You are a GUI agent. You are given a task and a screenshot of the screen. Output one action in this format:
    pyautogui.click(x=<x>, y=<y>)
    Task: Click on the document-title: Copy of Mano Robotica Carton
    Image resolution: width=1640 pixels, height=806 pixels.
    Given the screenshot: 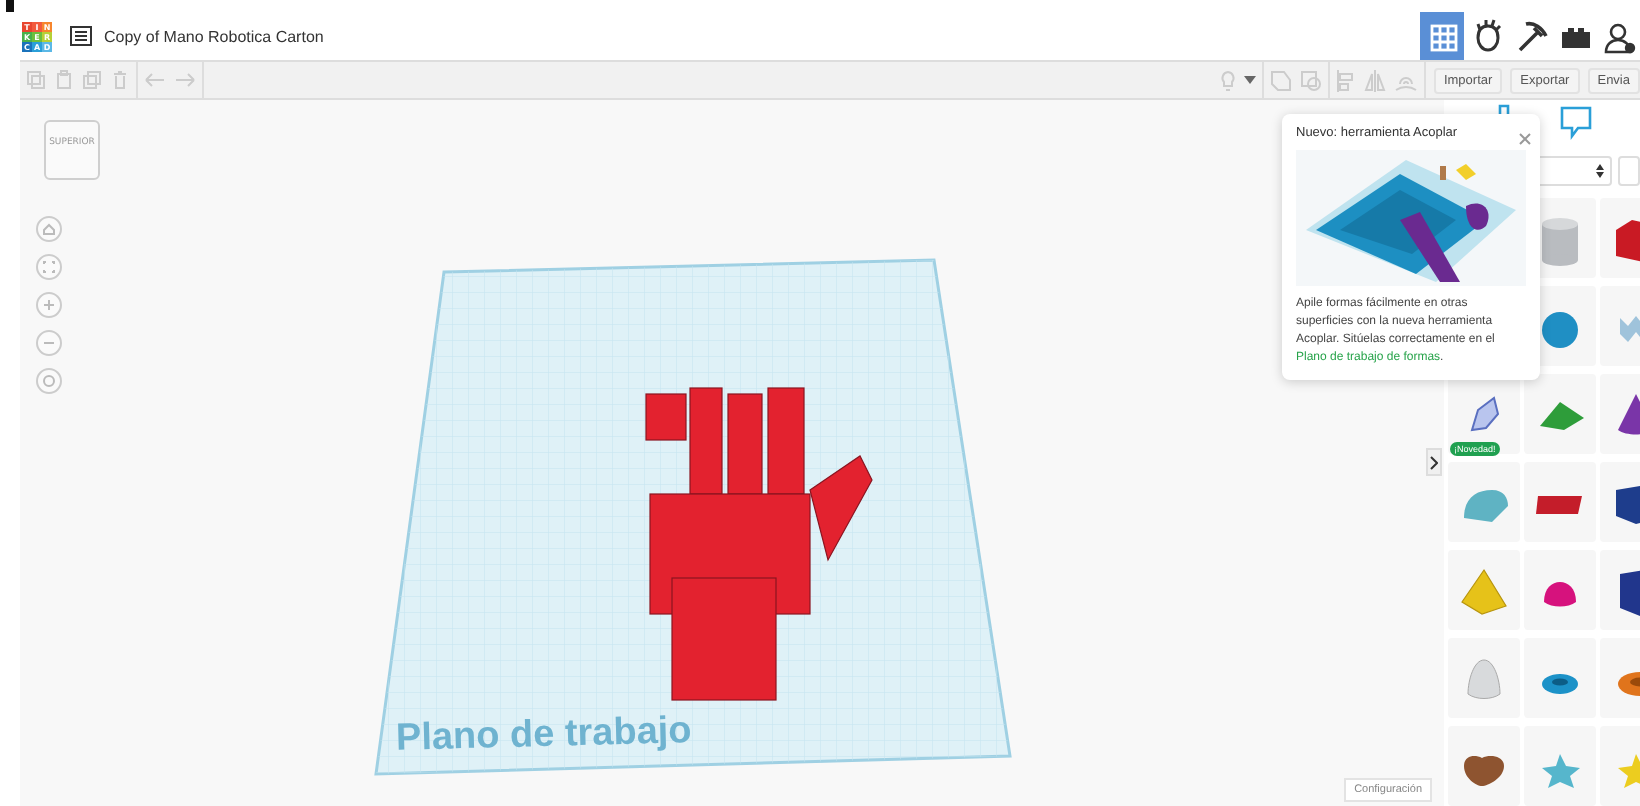 What is the action you would take?
    pyautogui.click(x=214, y=36)
    